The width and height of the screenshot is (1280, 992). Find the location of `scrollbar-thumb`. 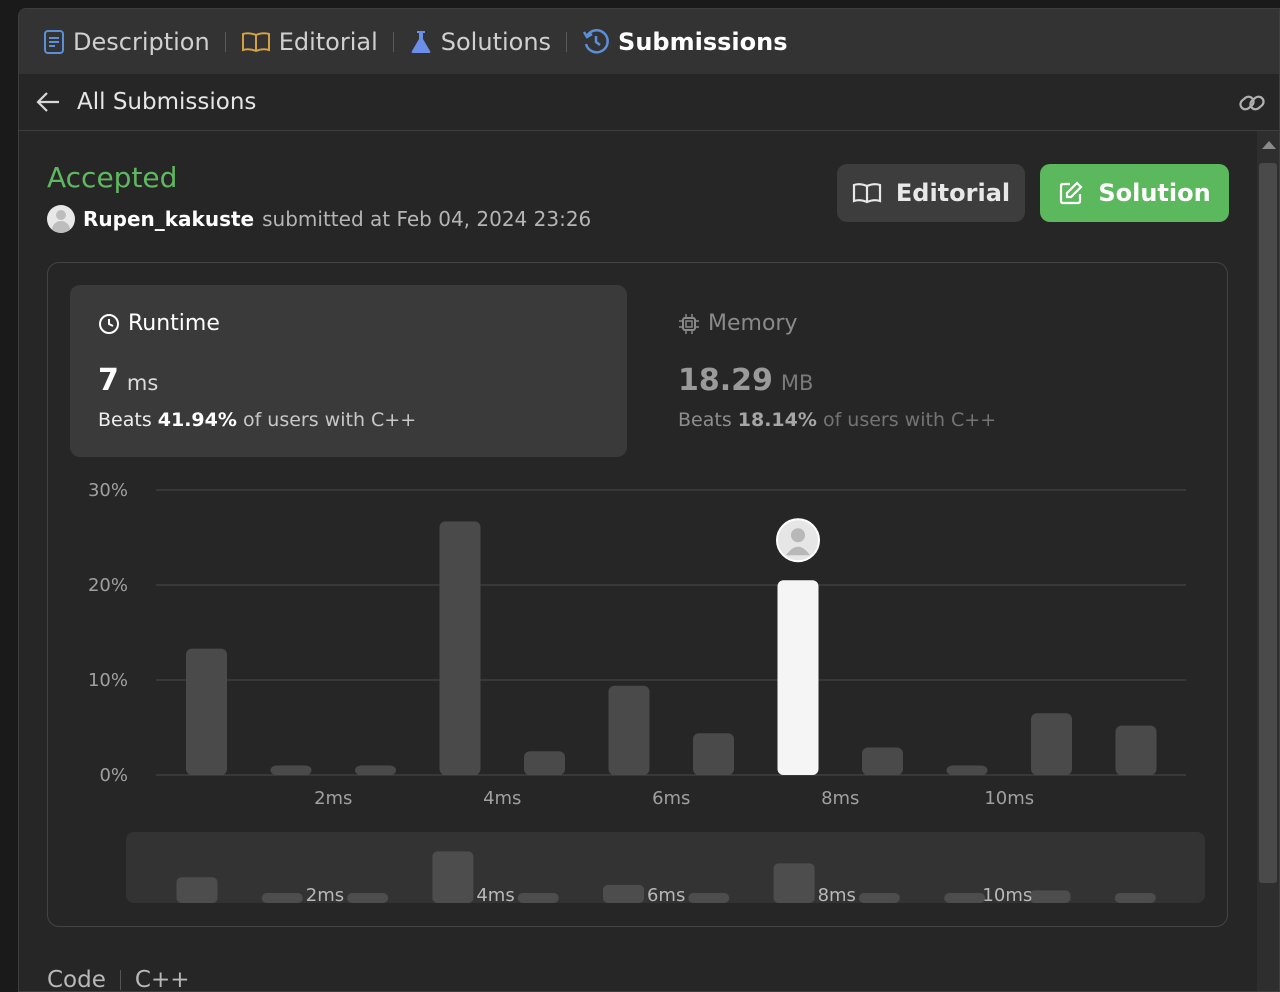

scrollbar-thumb is located at coordinates (1268, 523).